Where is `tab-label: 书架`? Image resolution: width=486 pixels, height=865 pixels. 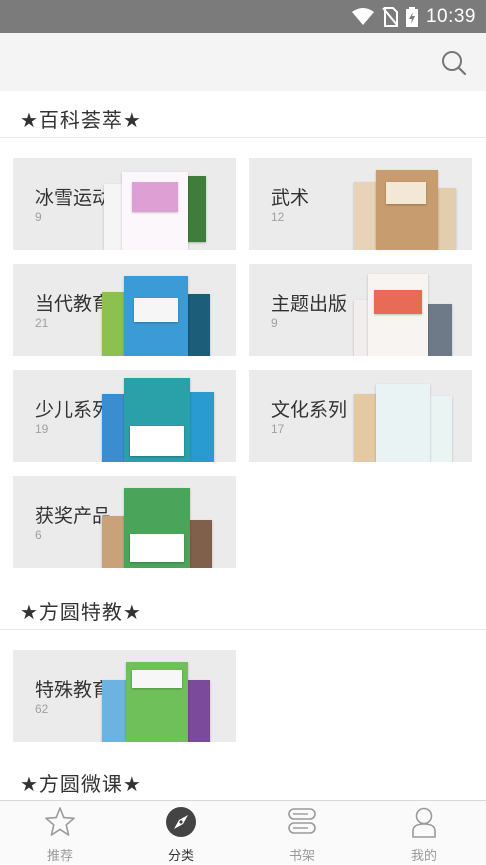
tab-label: 书架 is located at coordinates (301, 856).